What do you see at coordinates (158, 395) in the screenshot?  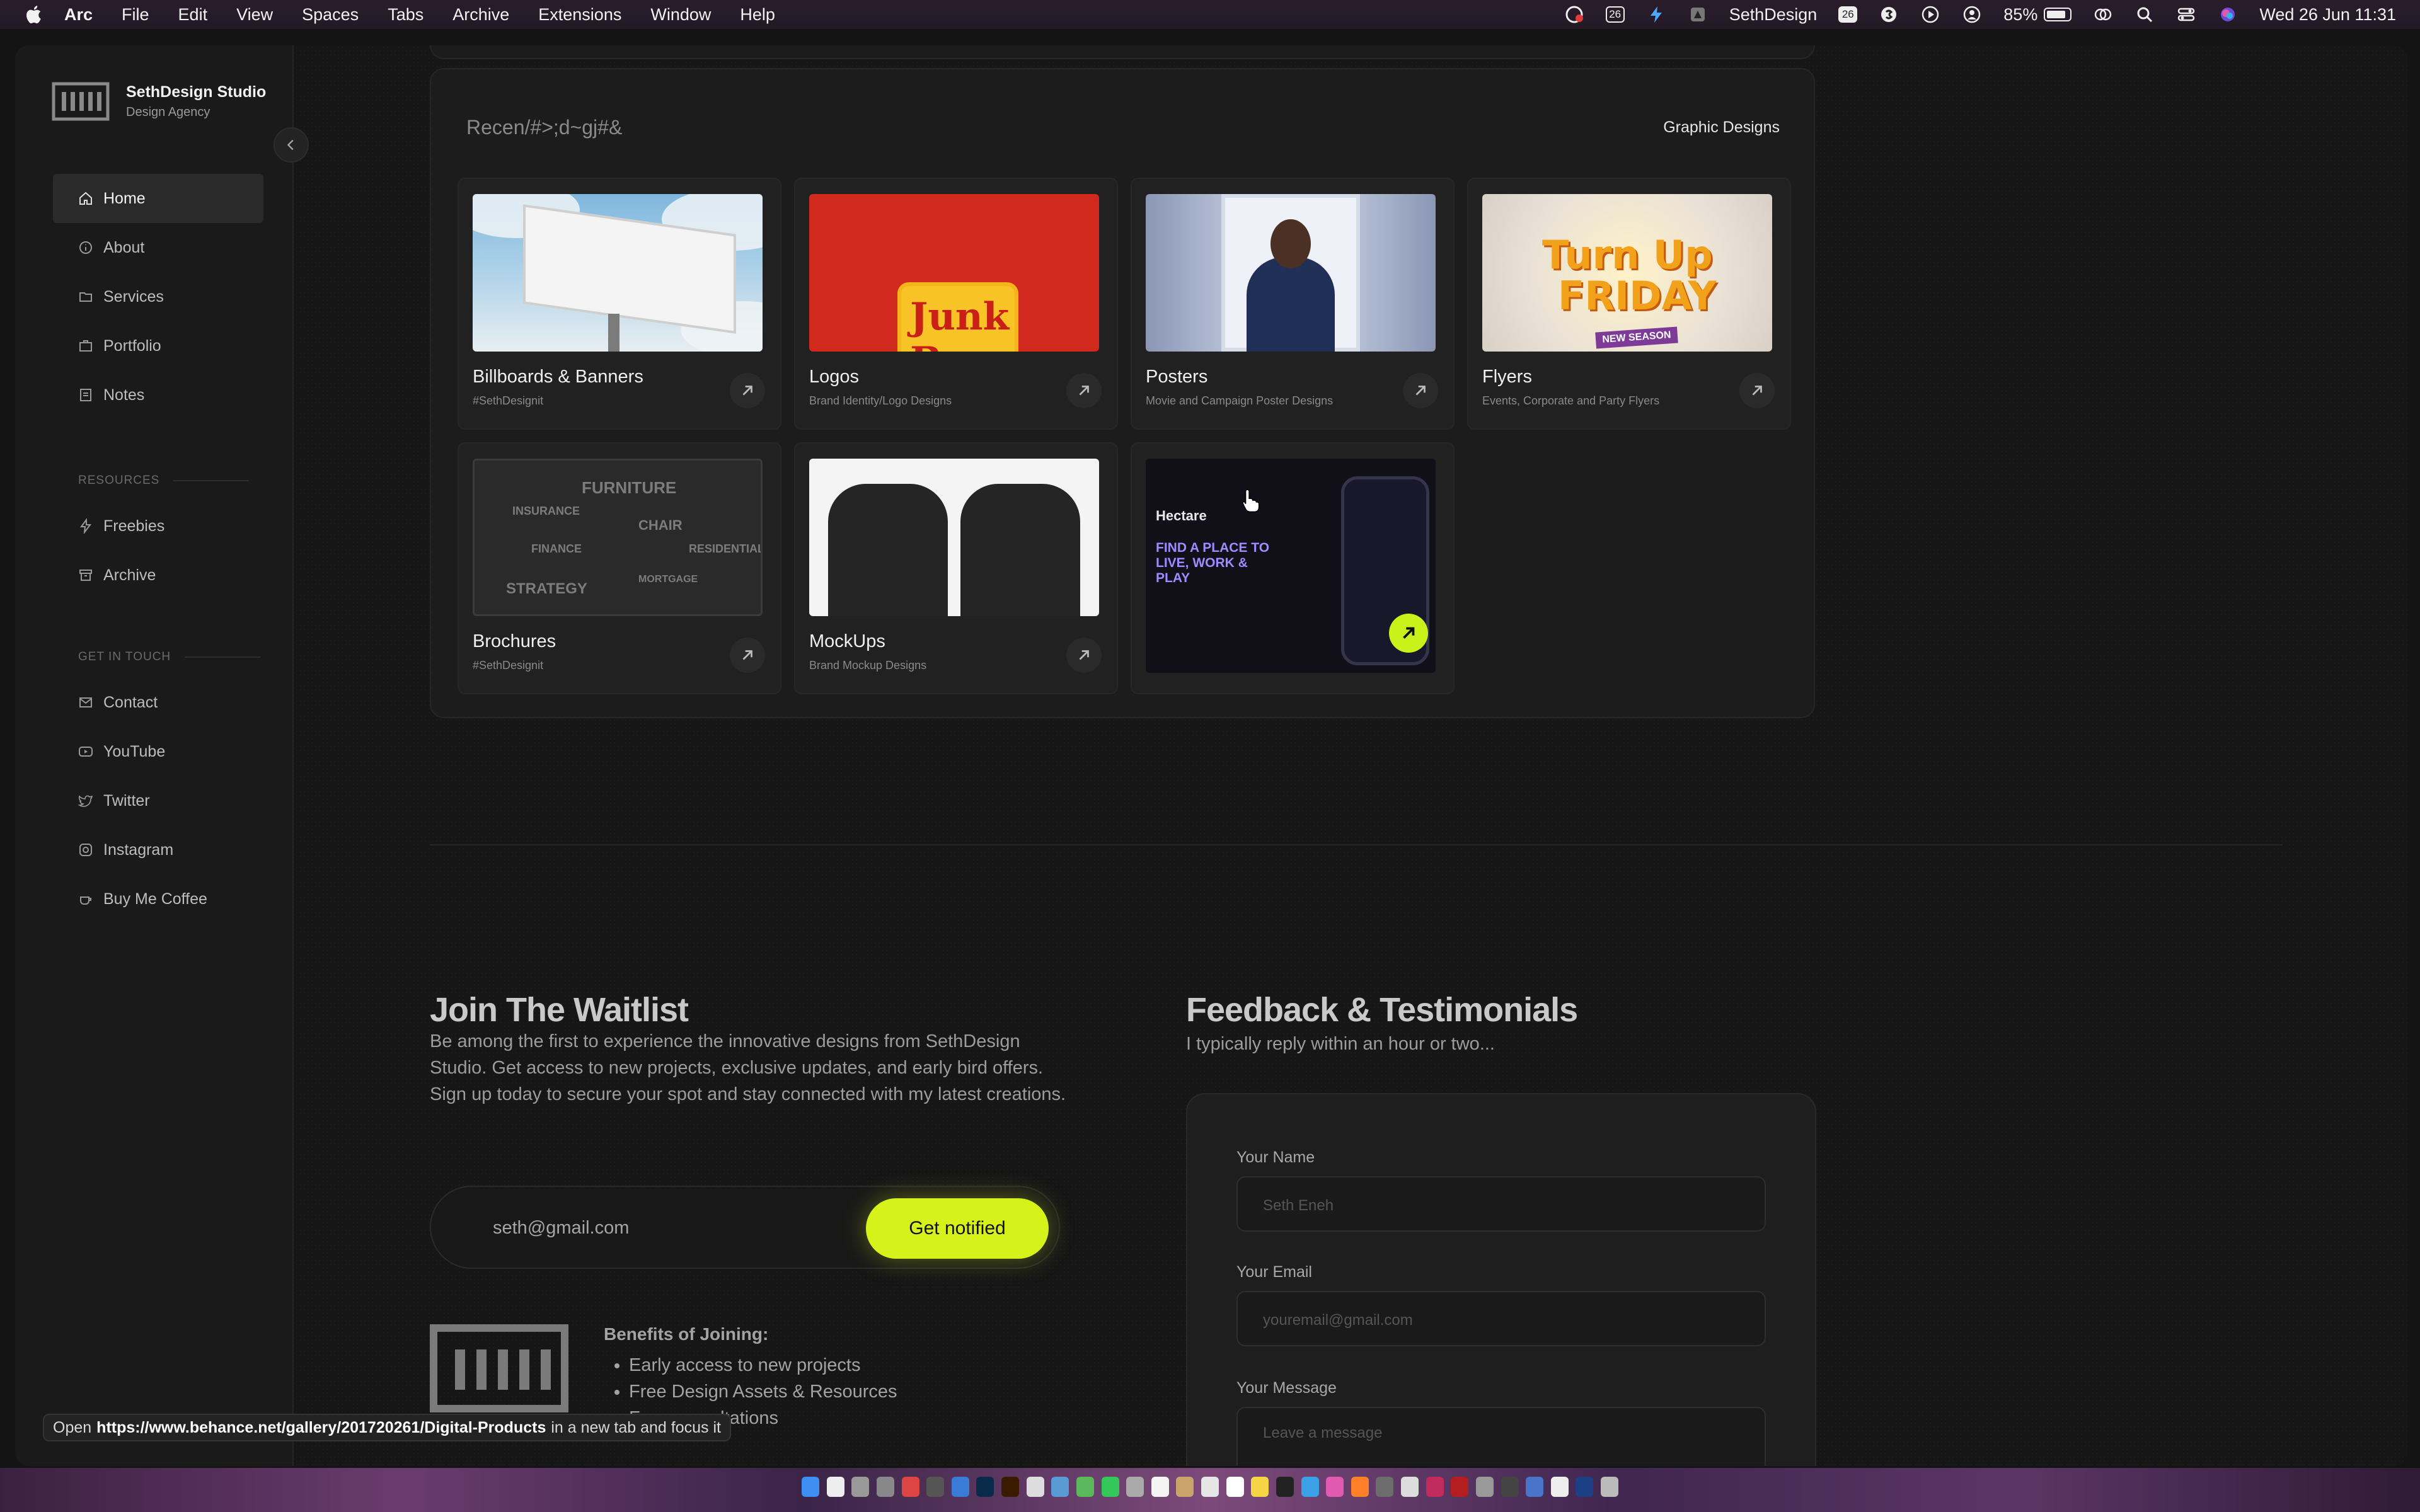 I see `sidebar-item-notes: Notes` at bounding box center [158, 395].